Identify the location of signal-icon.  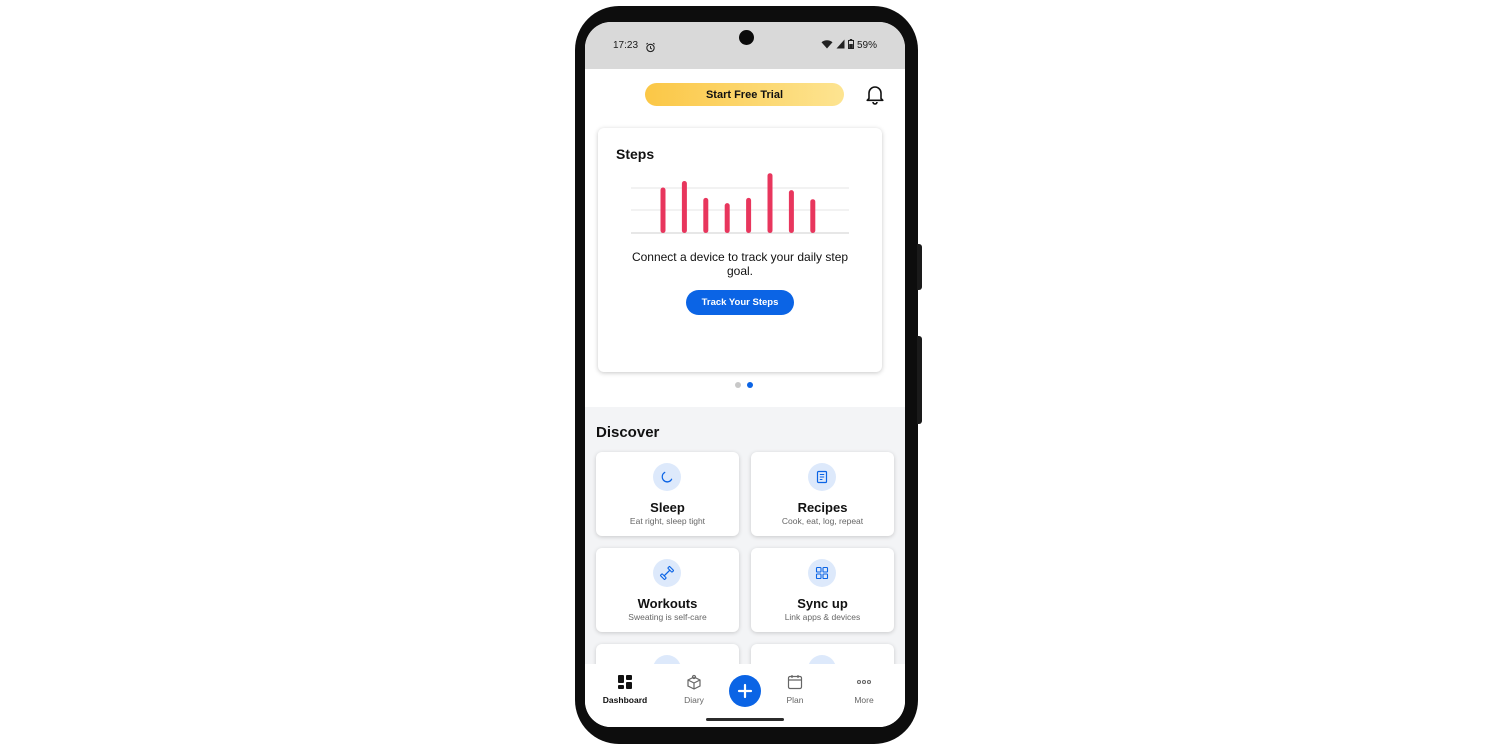
(840, 45).